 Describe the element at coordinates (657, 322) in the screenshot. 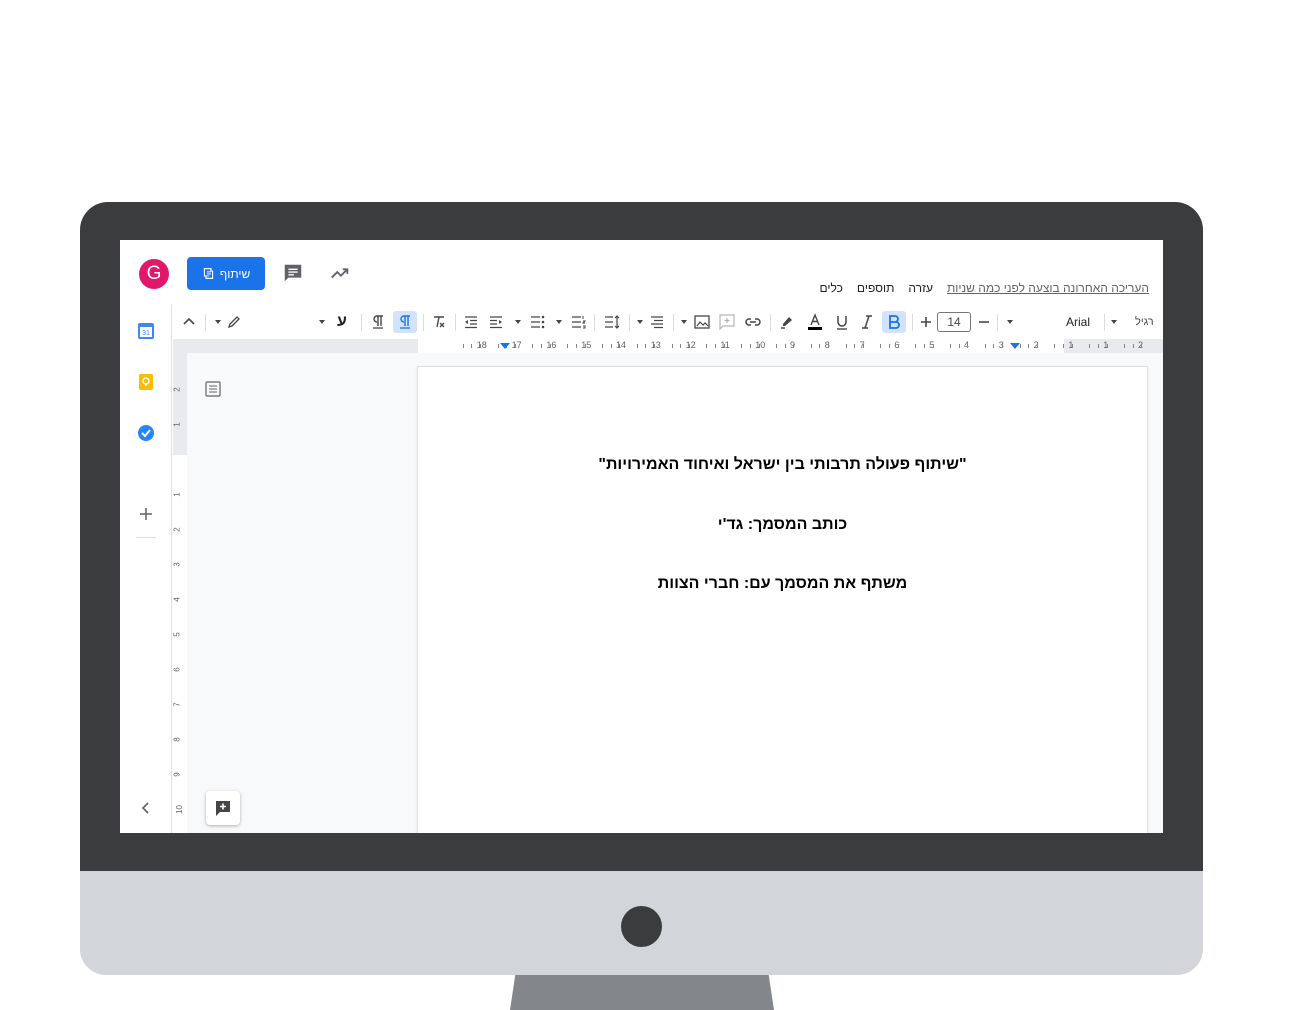

I see `align-right-icon` at that location.